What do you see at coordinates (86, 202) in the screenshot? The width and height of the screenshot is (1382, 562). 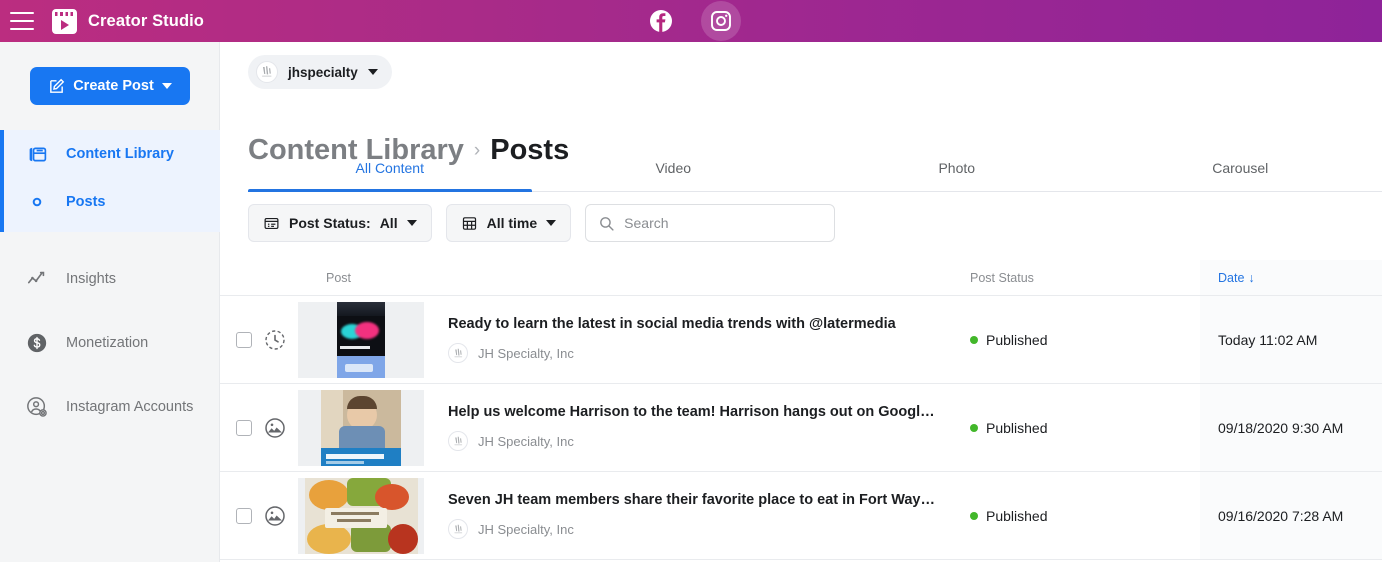 I see `sidebar-item-label: Posts` at bounding box center [86, 202].